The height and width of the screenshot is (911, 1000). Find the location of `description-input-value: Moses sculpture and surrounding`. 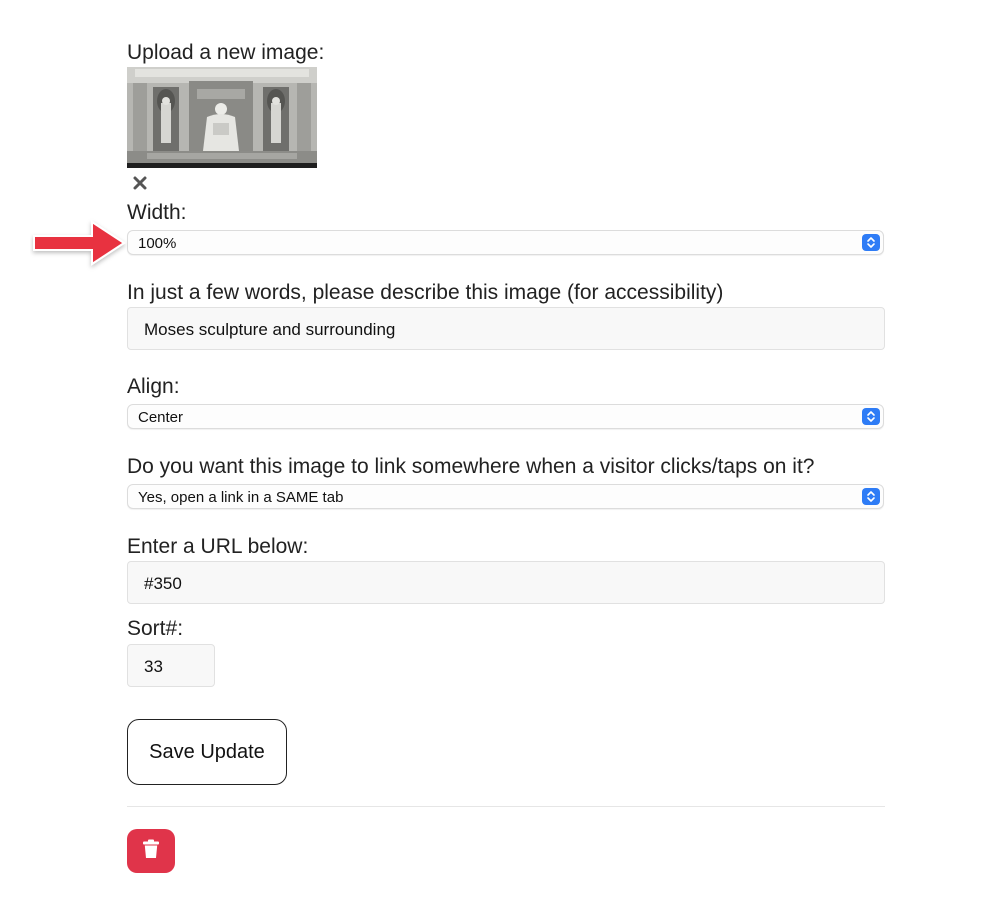

description-input-value: Moses sculpture and surrounding is located at coordinates (270, 329).